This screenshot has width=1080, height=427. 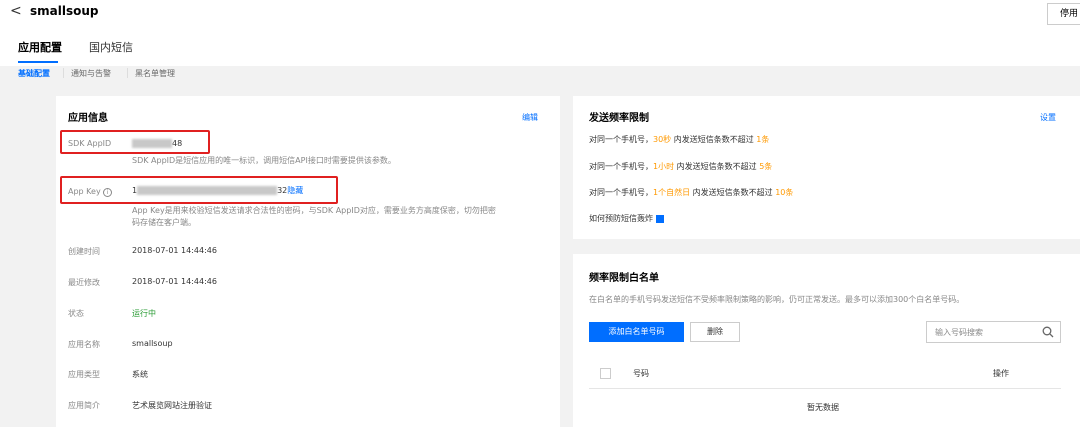 I want to click on app-type-value: 系统, so click(x=140, y=374).